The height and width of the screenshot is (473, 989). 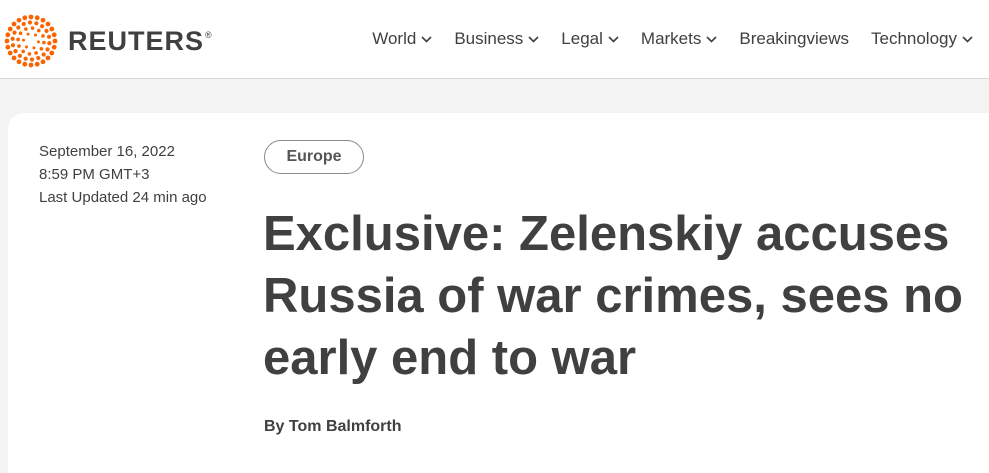 I want to click on author-link: Tom Balmforth, so click(x=345, y=426).